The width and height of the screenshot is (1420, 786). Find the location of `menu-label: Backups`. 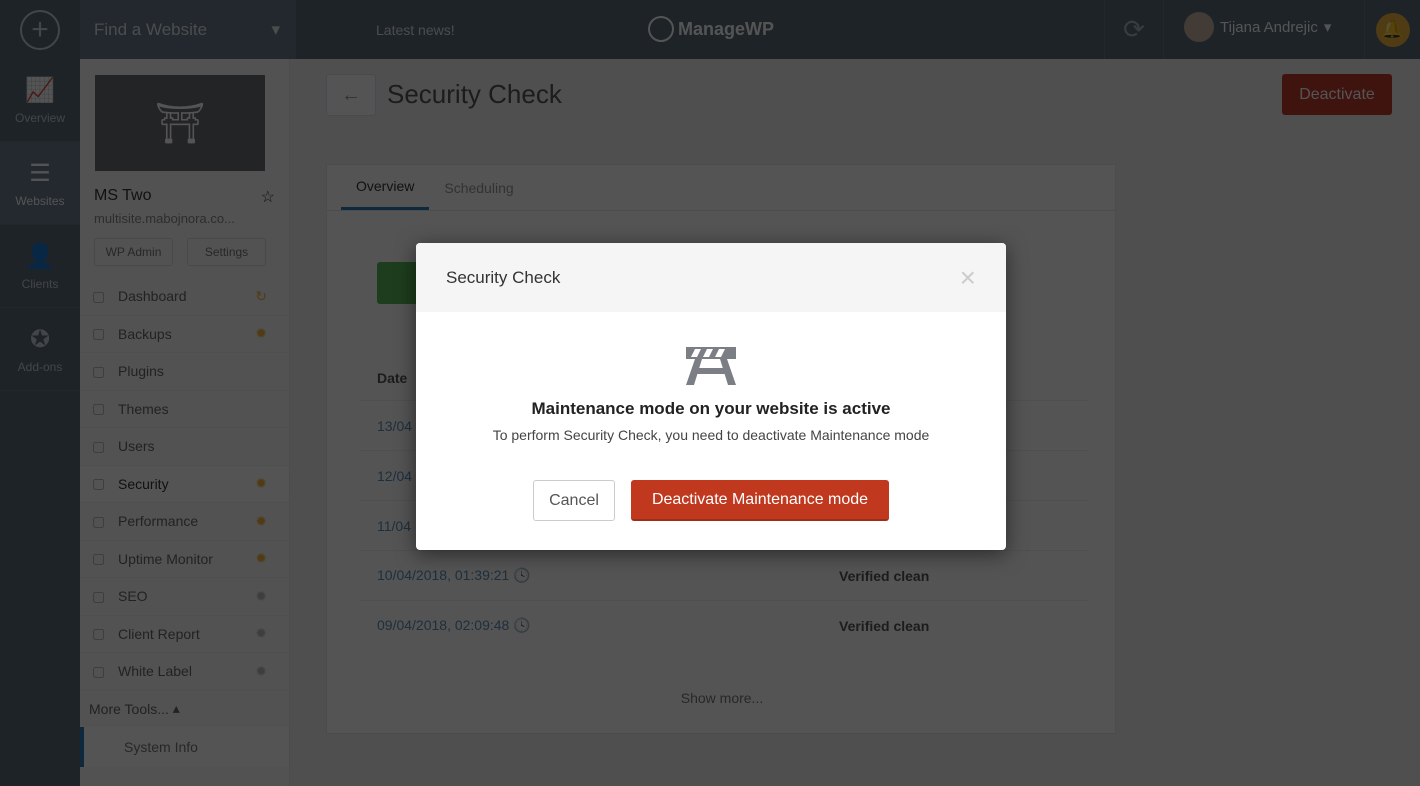

menu-label: Backups is located at coordinates (145, 333).